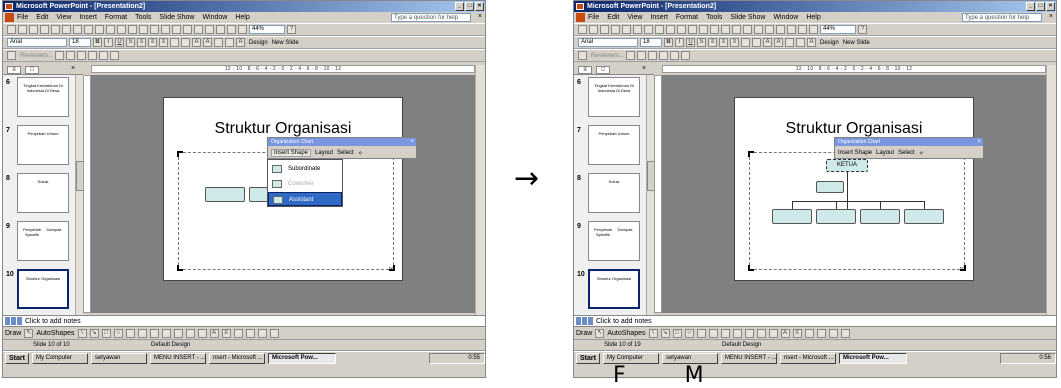 The height and width of the screenshot is (388, 1061). What do you see at coordinates (593, 17) in the screenshot?
I see `menu-file: File` at bounding box center [593, 17].